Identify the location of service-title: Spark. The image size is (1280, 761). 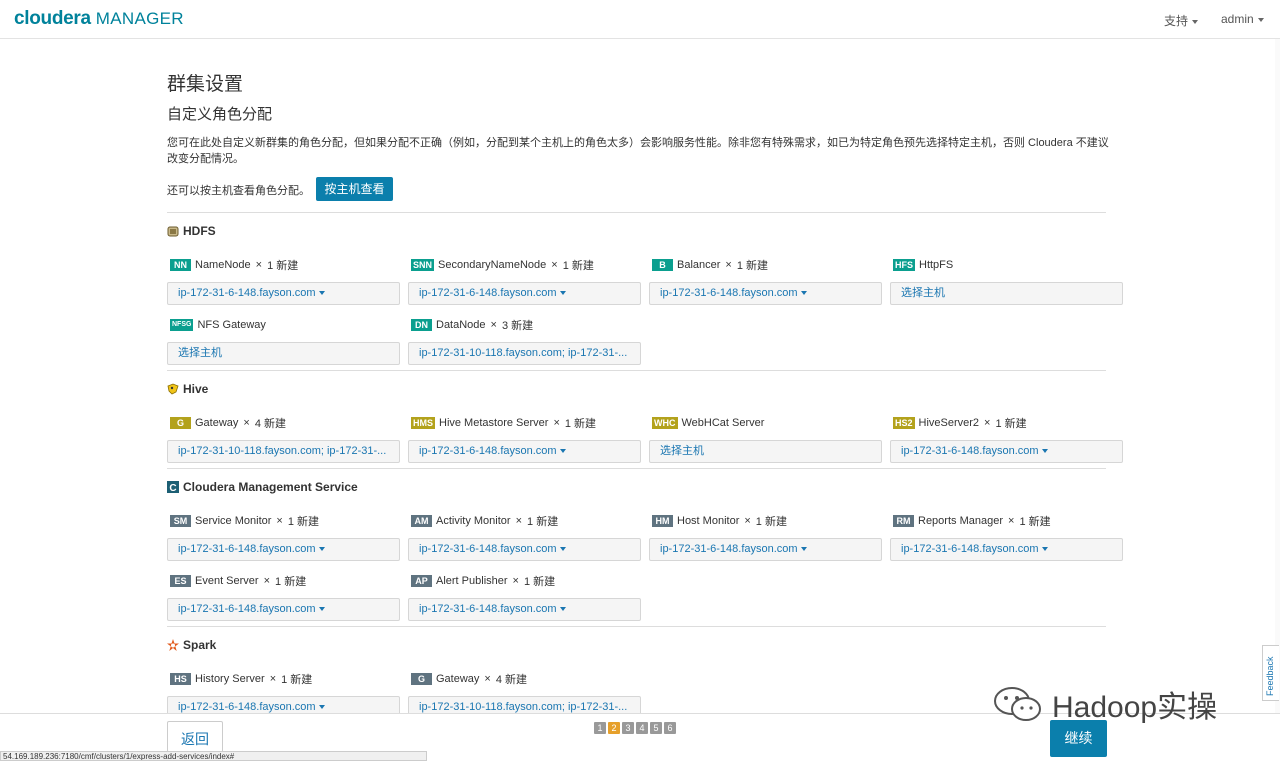
(191, 645).